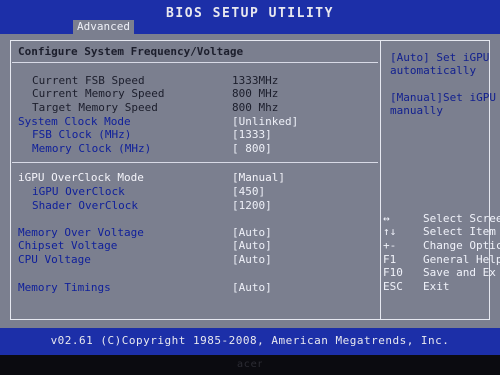 The height and width of the screenshot is (375, 500). Describe the element at coordinates (74, 121) in the screenshot. I see `system-clock-mode-label: System Clock Mode` at that location.